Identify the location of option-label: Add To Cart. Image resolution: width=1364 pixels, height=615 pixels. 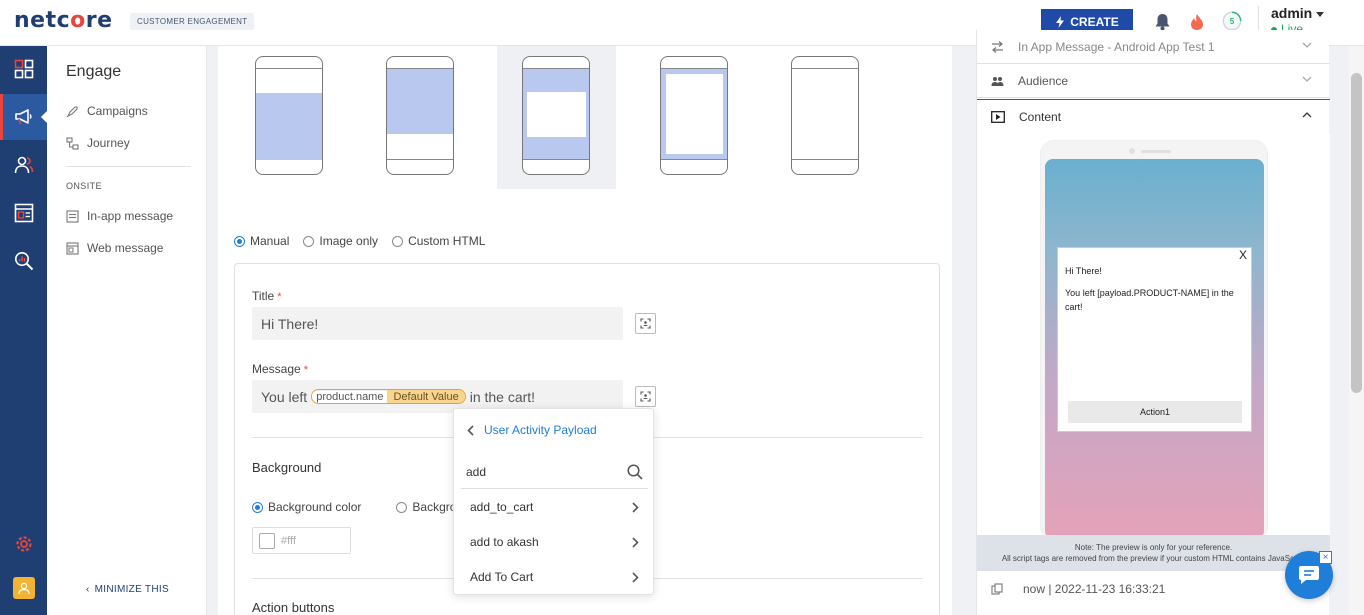
(502, 577).